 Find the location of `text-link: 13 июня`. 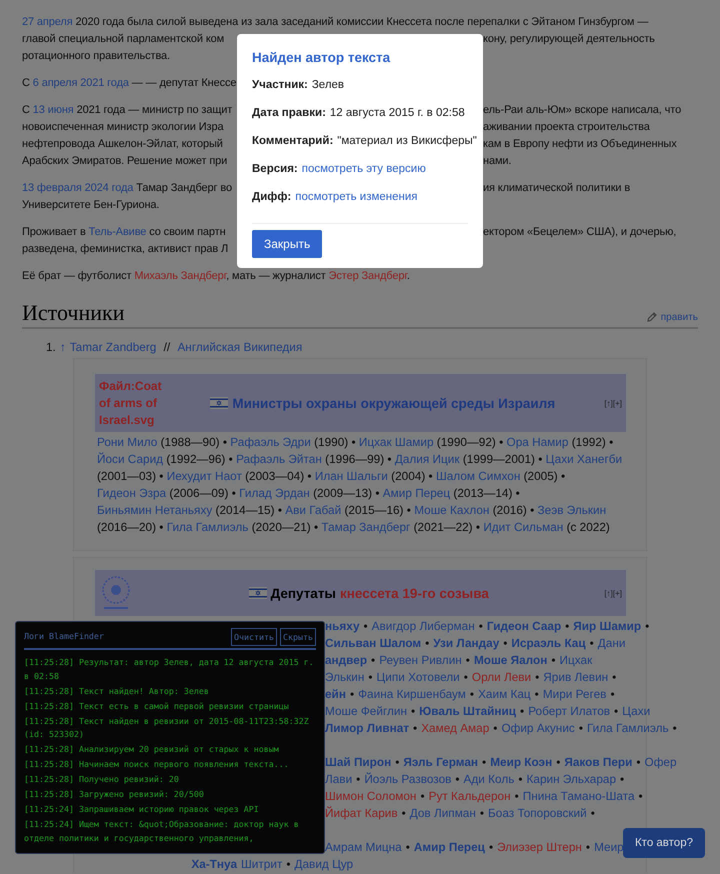

text-link: 13 июня is located at coordinates (53, 110).